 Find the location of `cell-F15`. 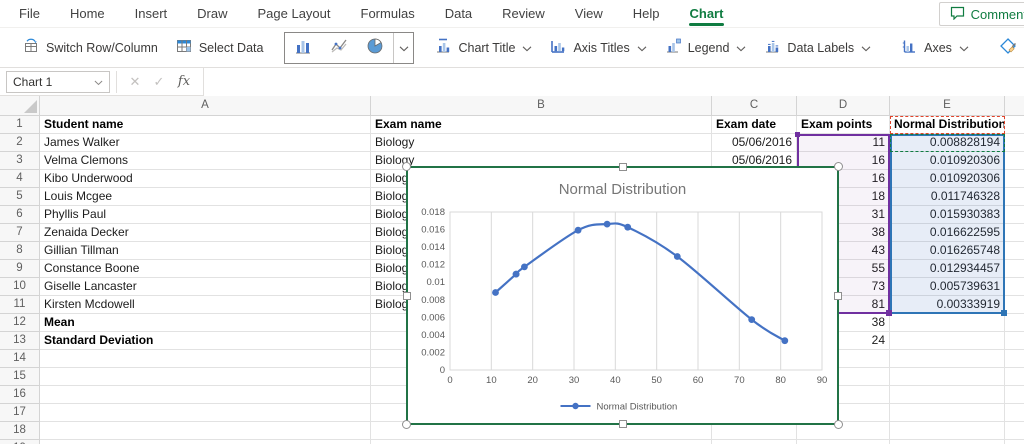

cell-F15 is located at coordinates (1014, 377).